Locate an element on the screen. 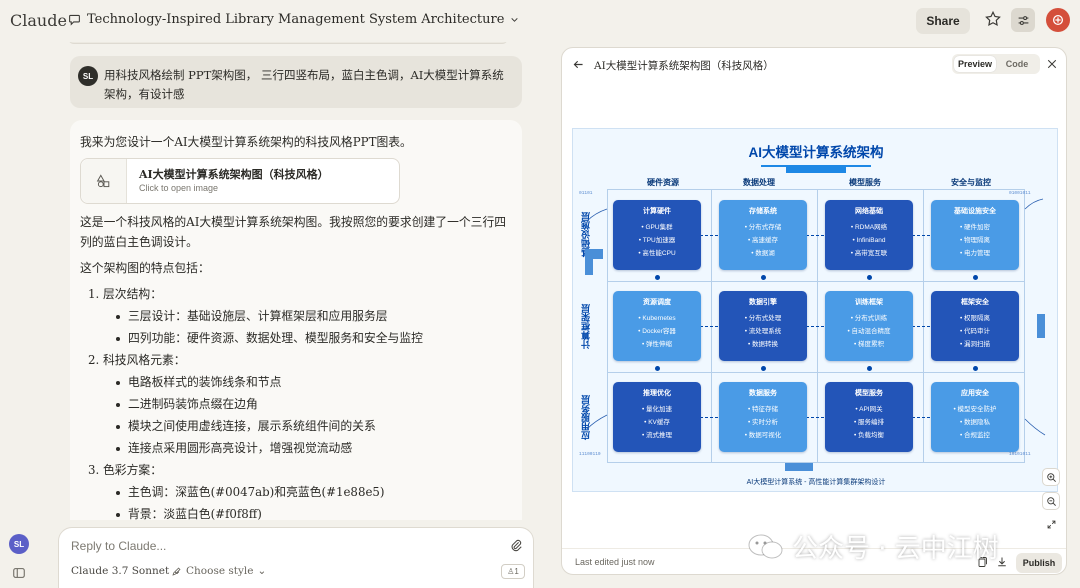 The width and height of the screenshot is (1080, 588). zoom-out-button is located at coordinates (1051, 501).